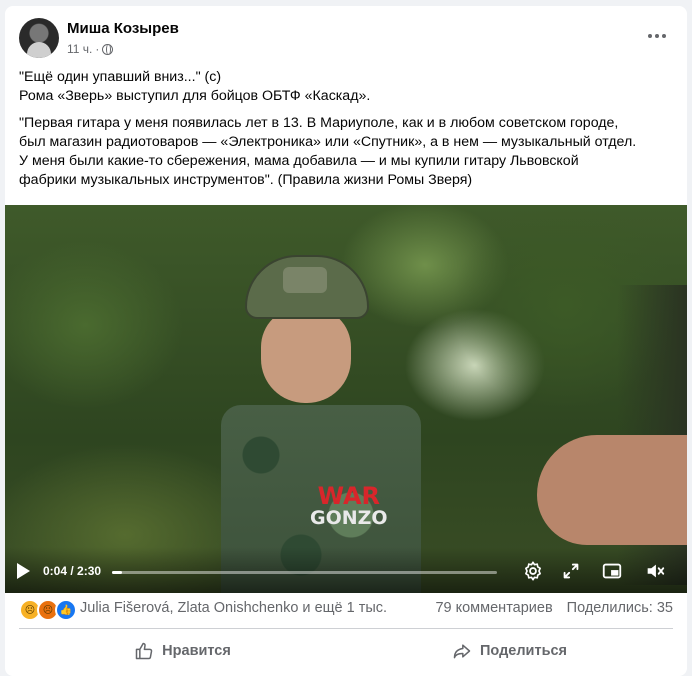 This screenshot has height=676, width=692. Describe the element at coordinates (117, 572) in the screenshot. I see `progress-fill` at that location.